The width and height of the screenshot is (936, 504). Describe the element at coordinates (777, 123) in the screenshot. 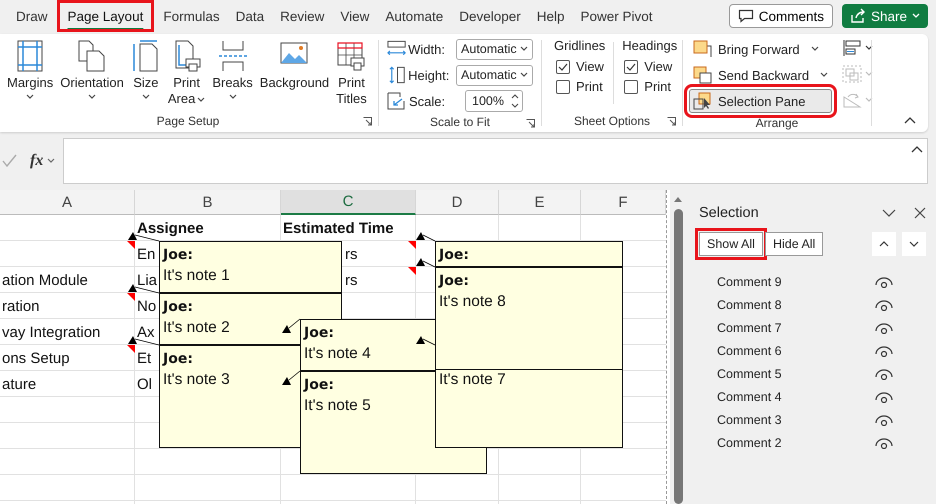

I see `group-label: Arrange` at that location.